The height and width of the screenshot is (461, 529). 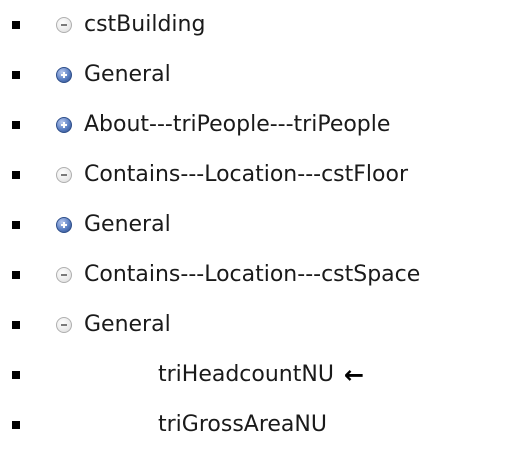 What do you see at coordinates (354, 375) in the screenshot?
I see `left-arrow-icon: ←` at bounding box center [354, 375].